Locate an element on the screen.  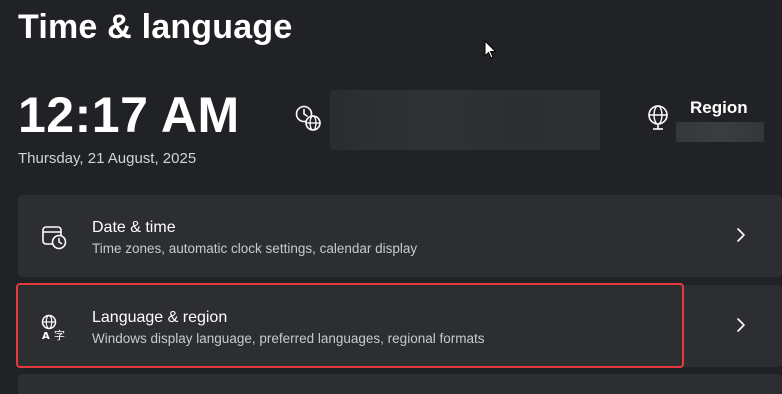
svg-text: A is located at coordinates (46, 336).